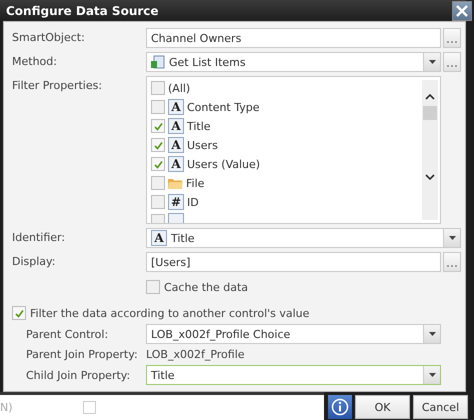 The height and width of the screenshot is (420, 474). I want to click on scroll-up-icon, so click(430, 97).